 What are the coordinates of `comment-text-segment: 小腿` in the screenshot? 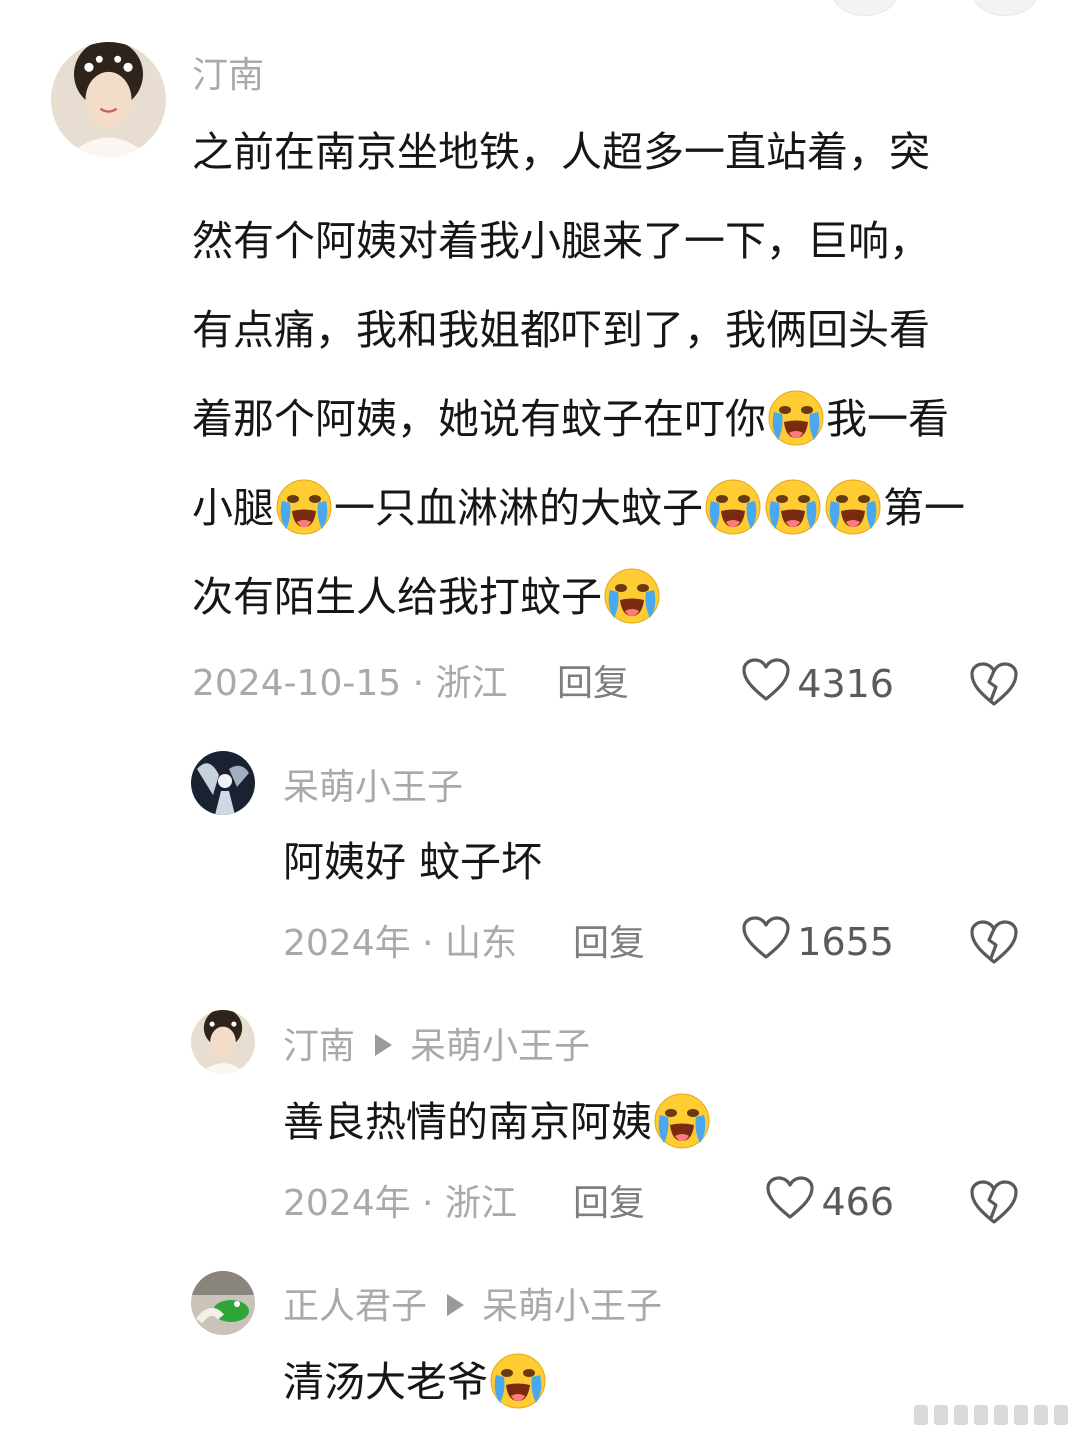 It's located at (233, 508).